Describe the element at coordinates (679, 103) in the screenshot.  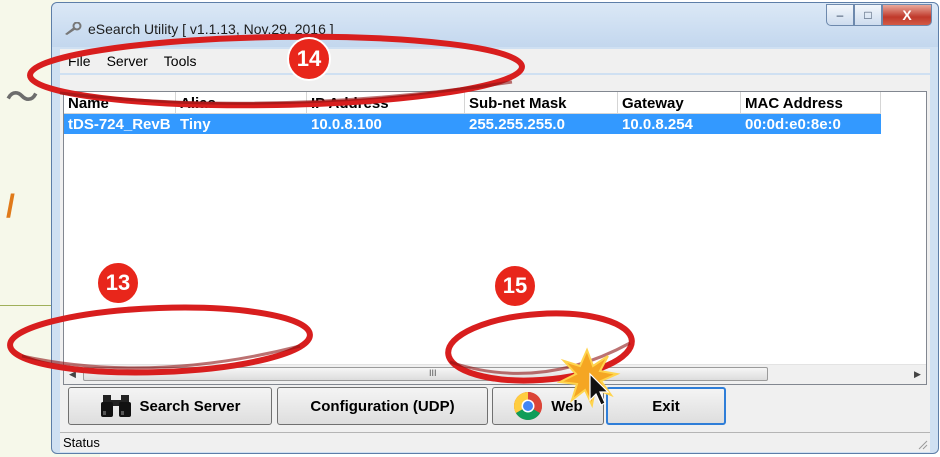
I see `column-gateway: Gateway` at that location.